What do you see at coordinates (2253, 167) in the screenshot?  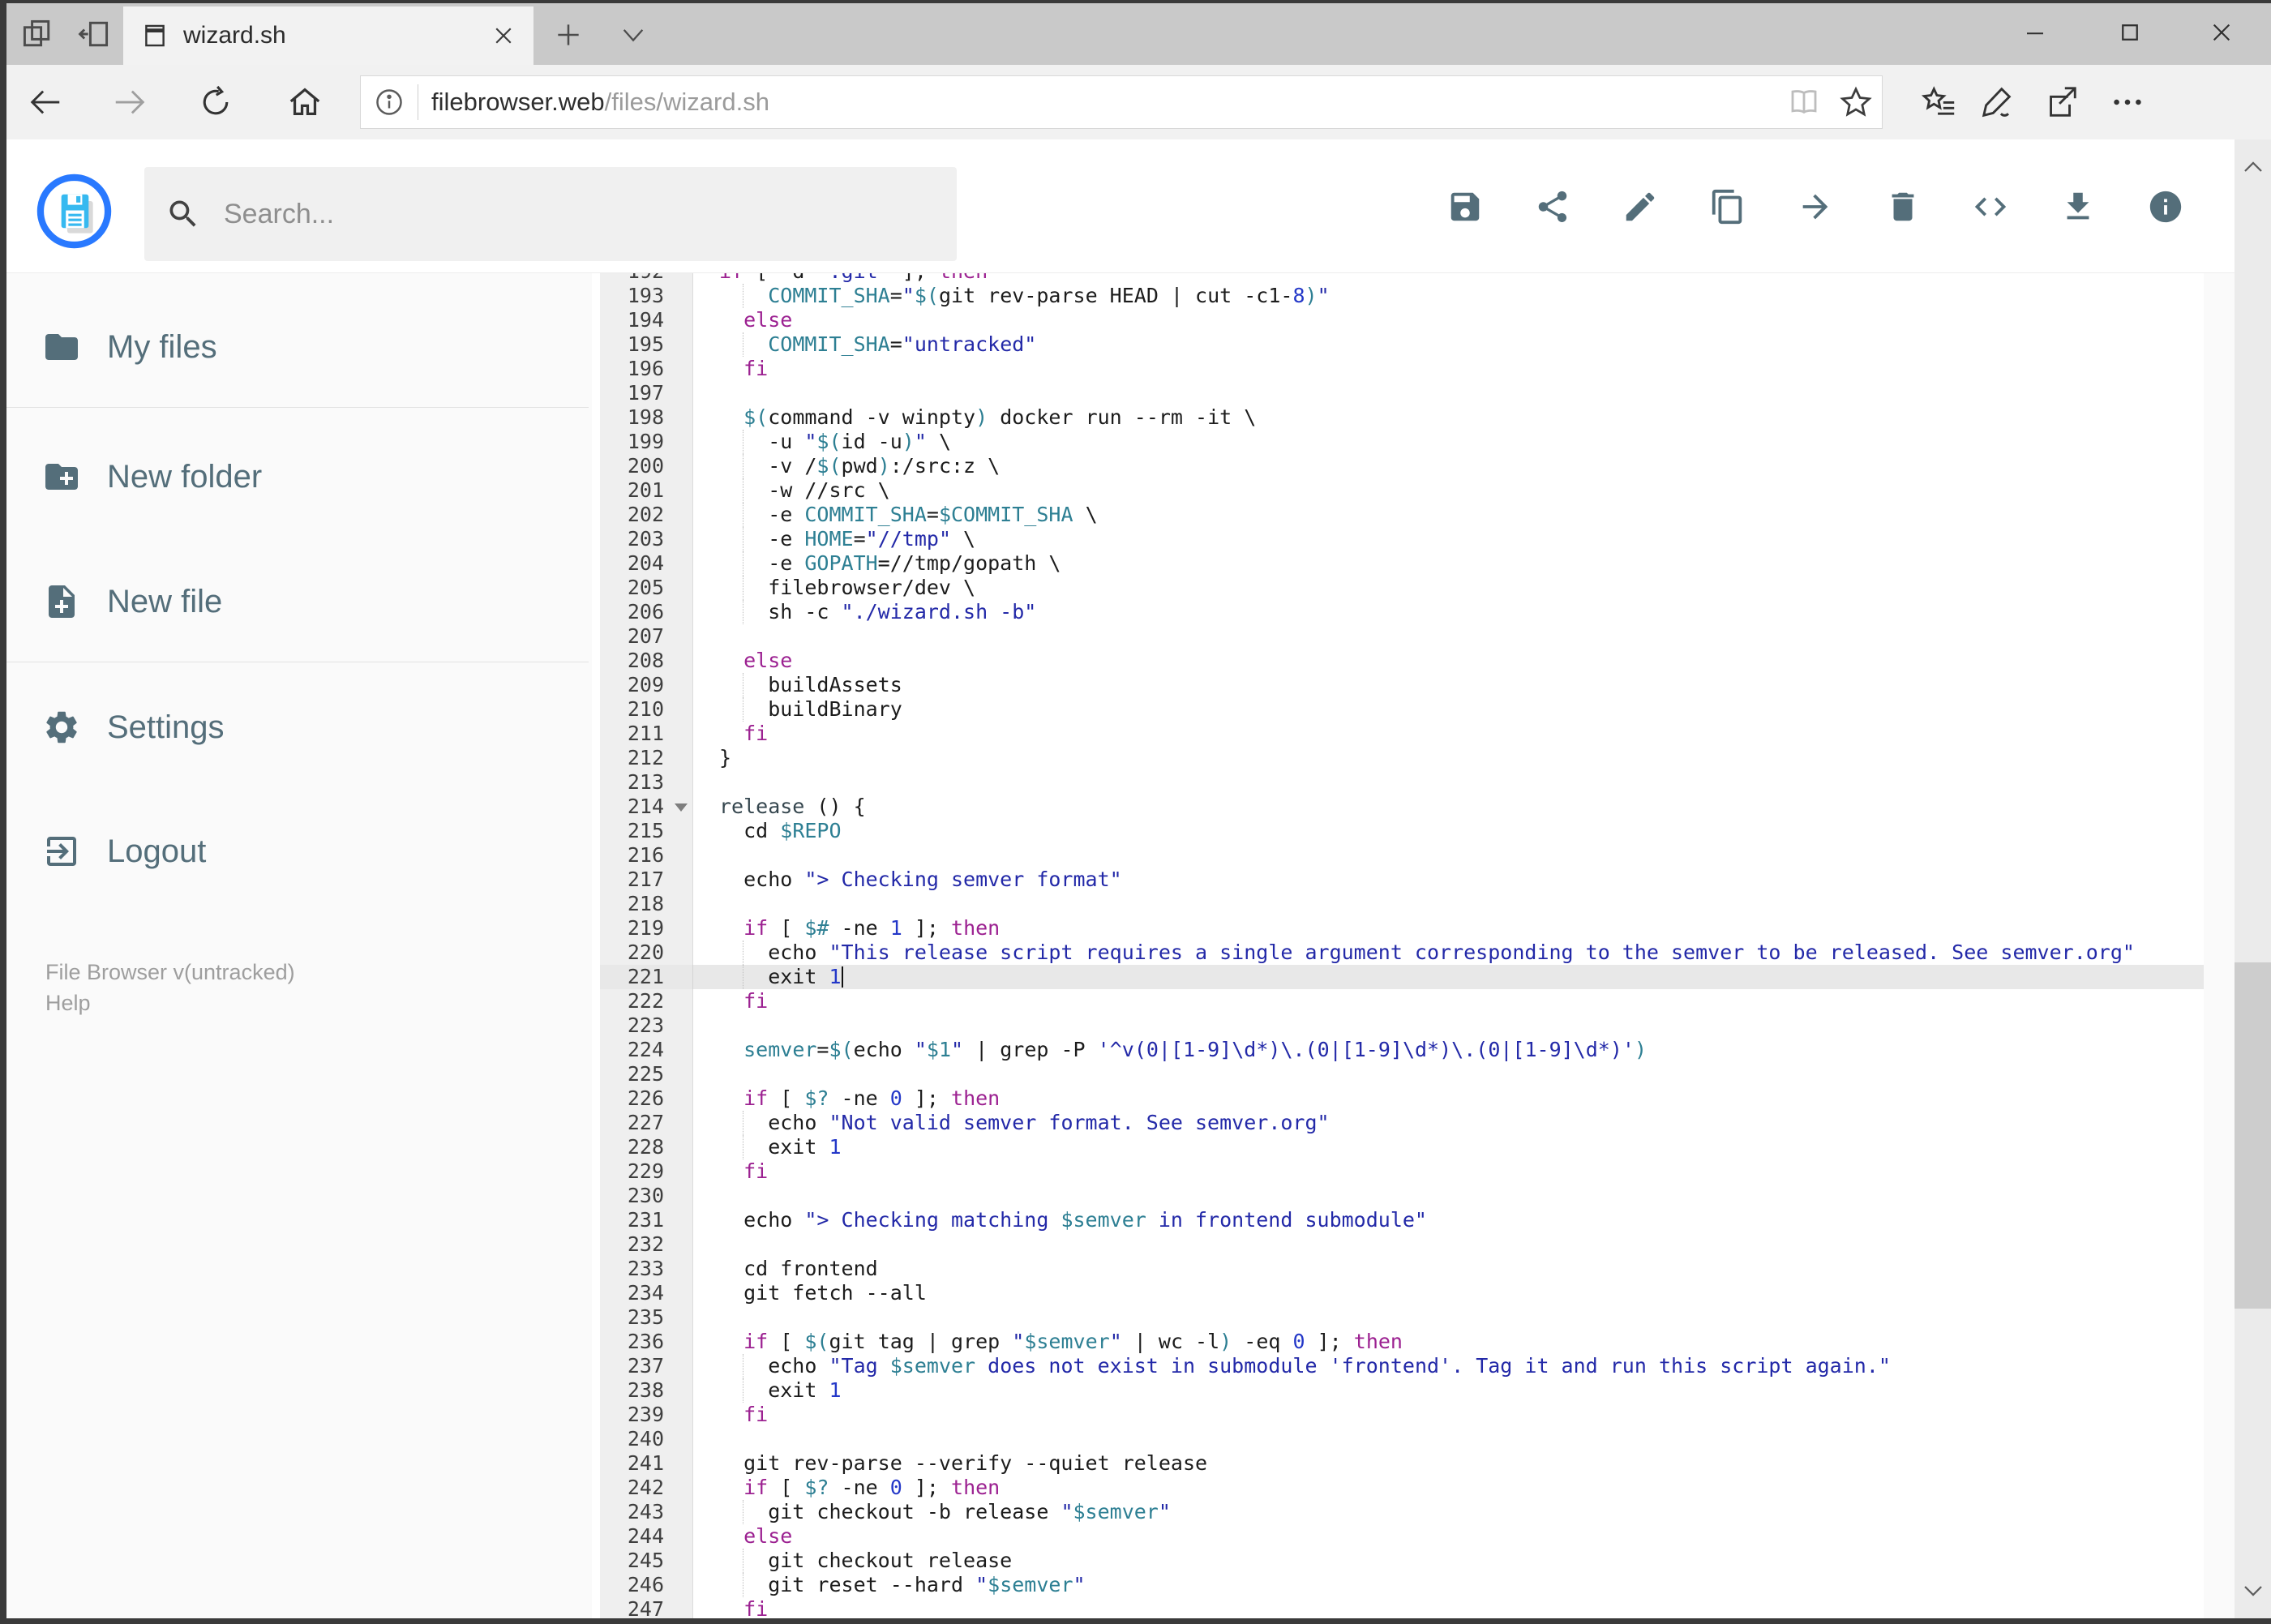 I see `scroll-up-button` at bounding box center [2253, 167].